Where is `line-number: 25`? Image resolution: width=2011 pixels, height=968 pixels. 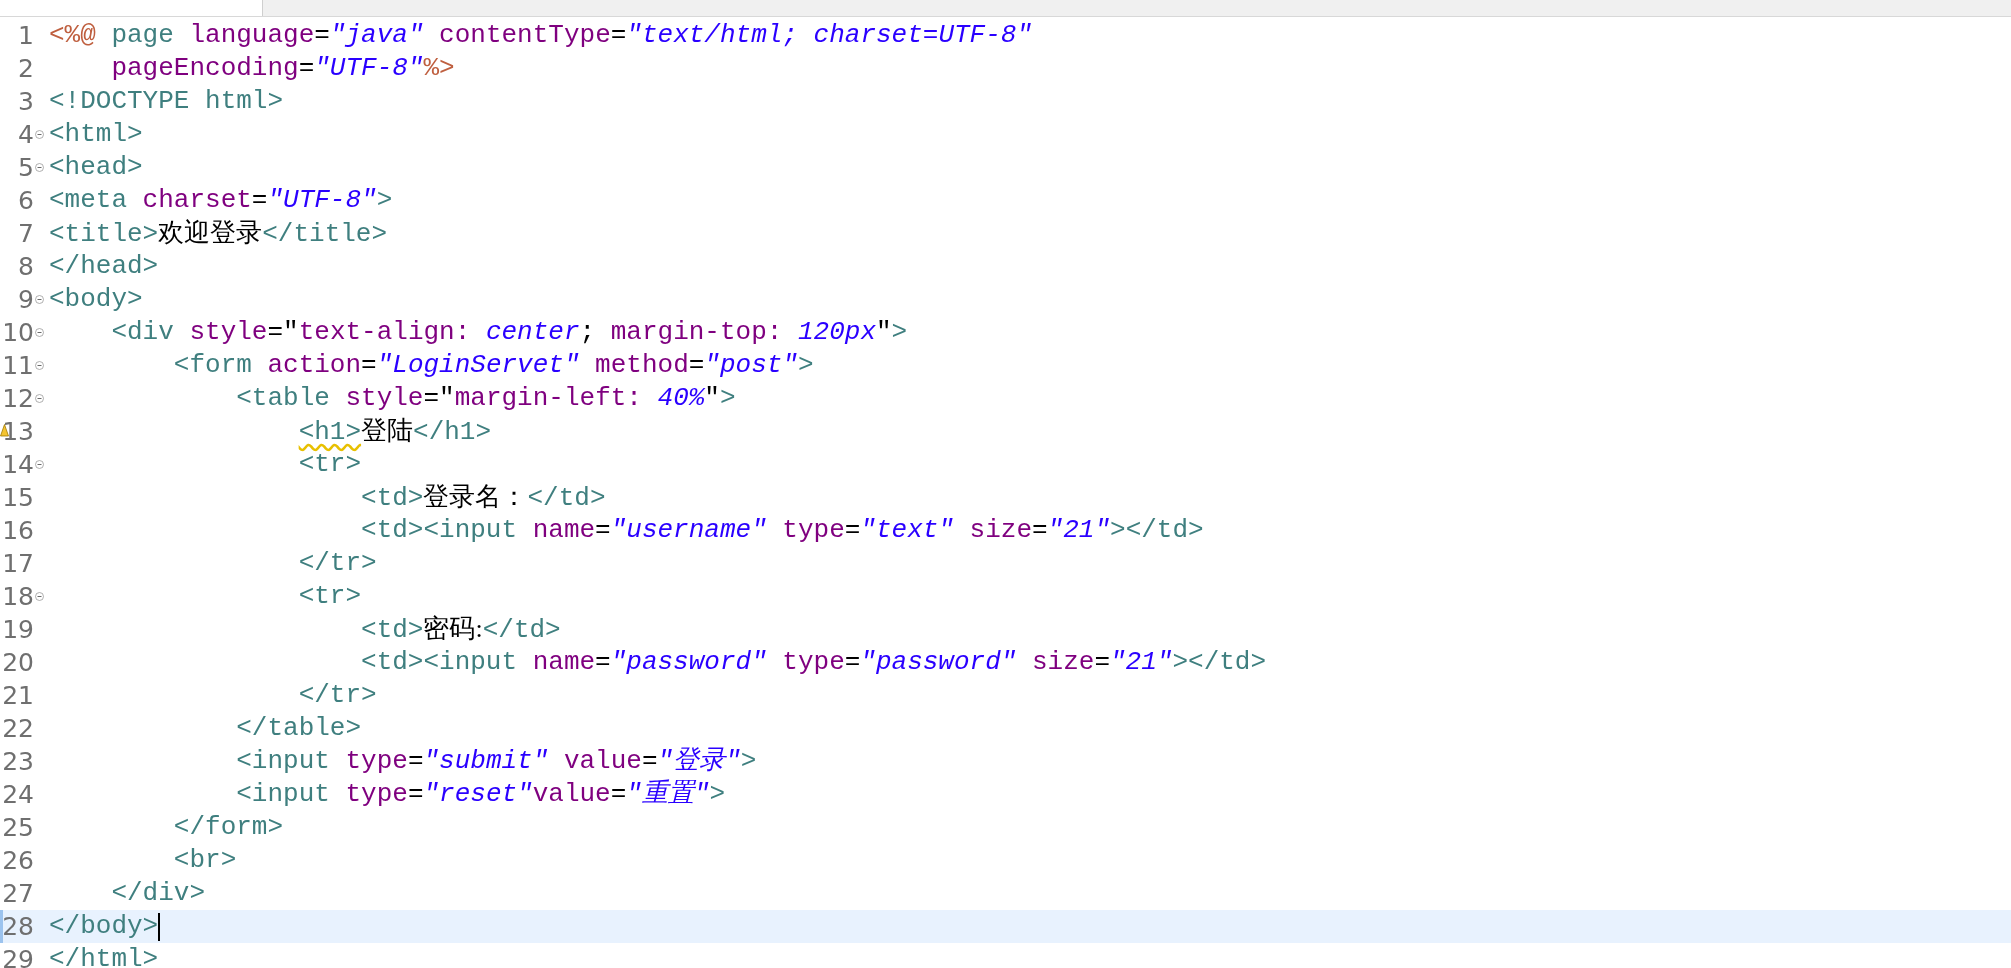 line-number: 25 is located at coordinates (18, 828).